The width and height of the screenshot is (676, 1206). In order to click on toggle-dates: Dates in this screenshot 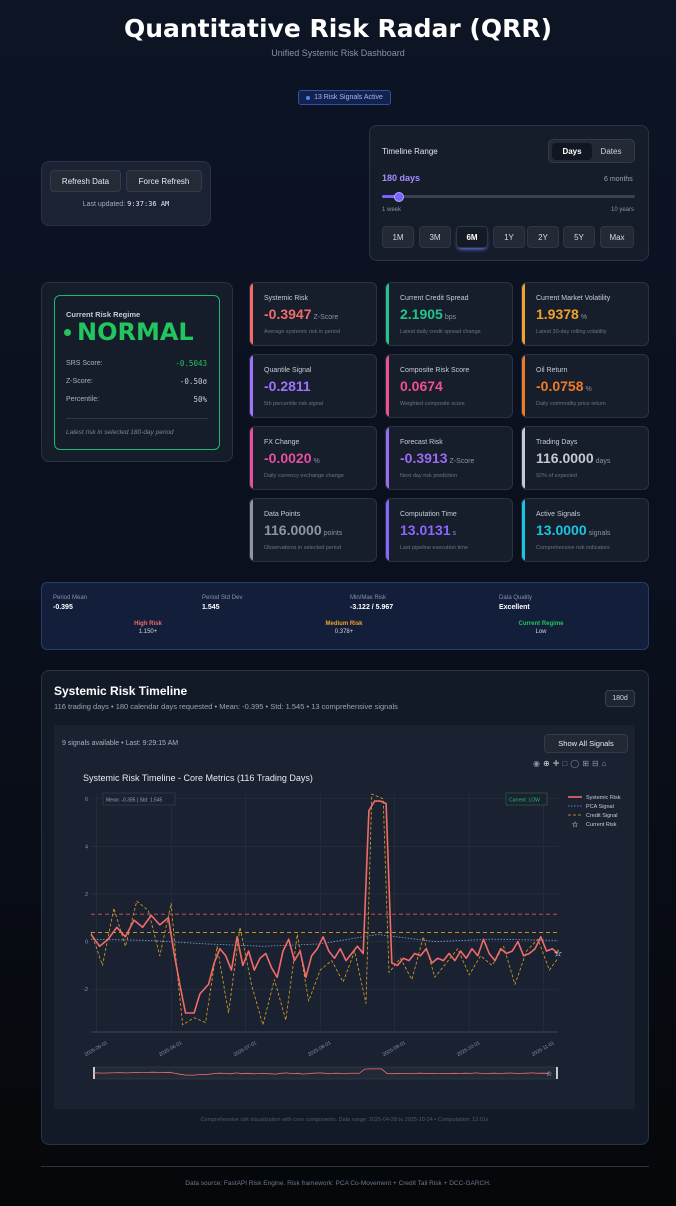, I will do `click(611, 151)`.